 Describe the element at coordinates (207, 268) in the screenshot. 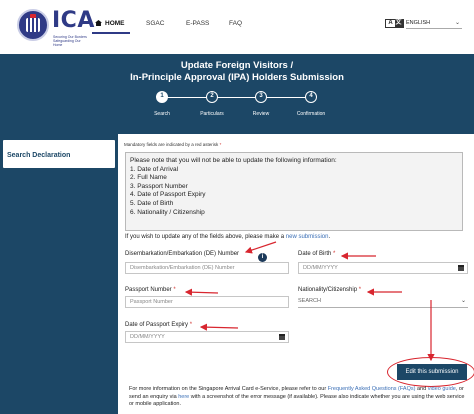

I see `de-number-input: Disembarkation/Embarkation (DE) Number` at that location.